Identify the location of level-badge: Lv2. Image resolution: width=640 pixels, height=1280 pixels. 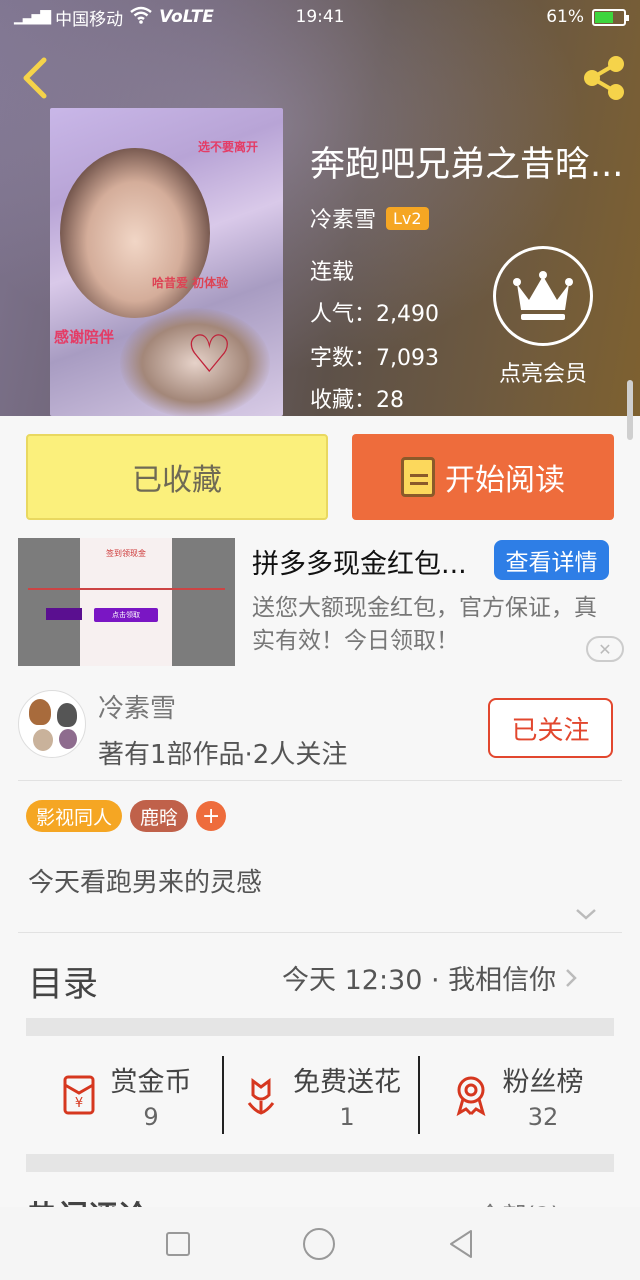
(407, 218).